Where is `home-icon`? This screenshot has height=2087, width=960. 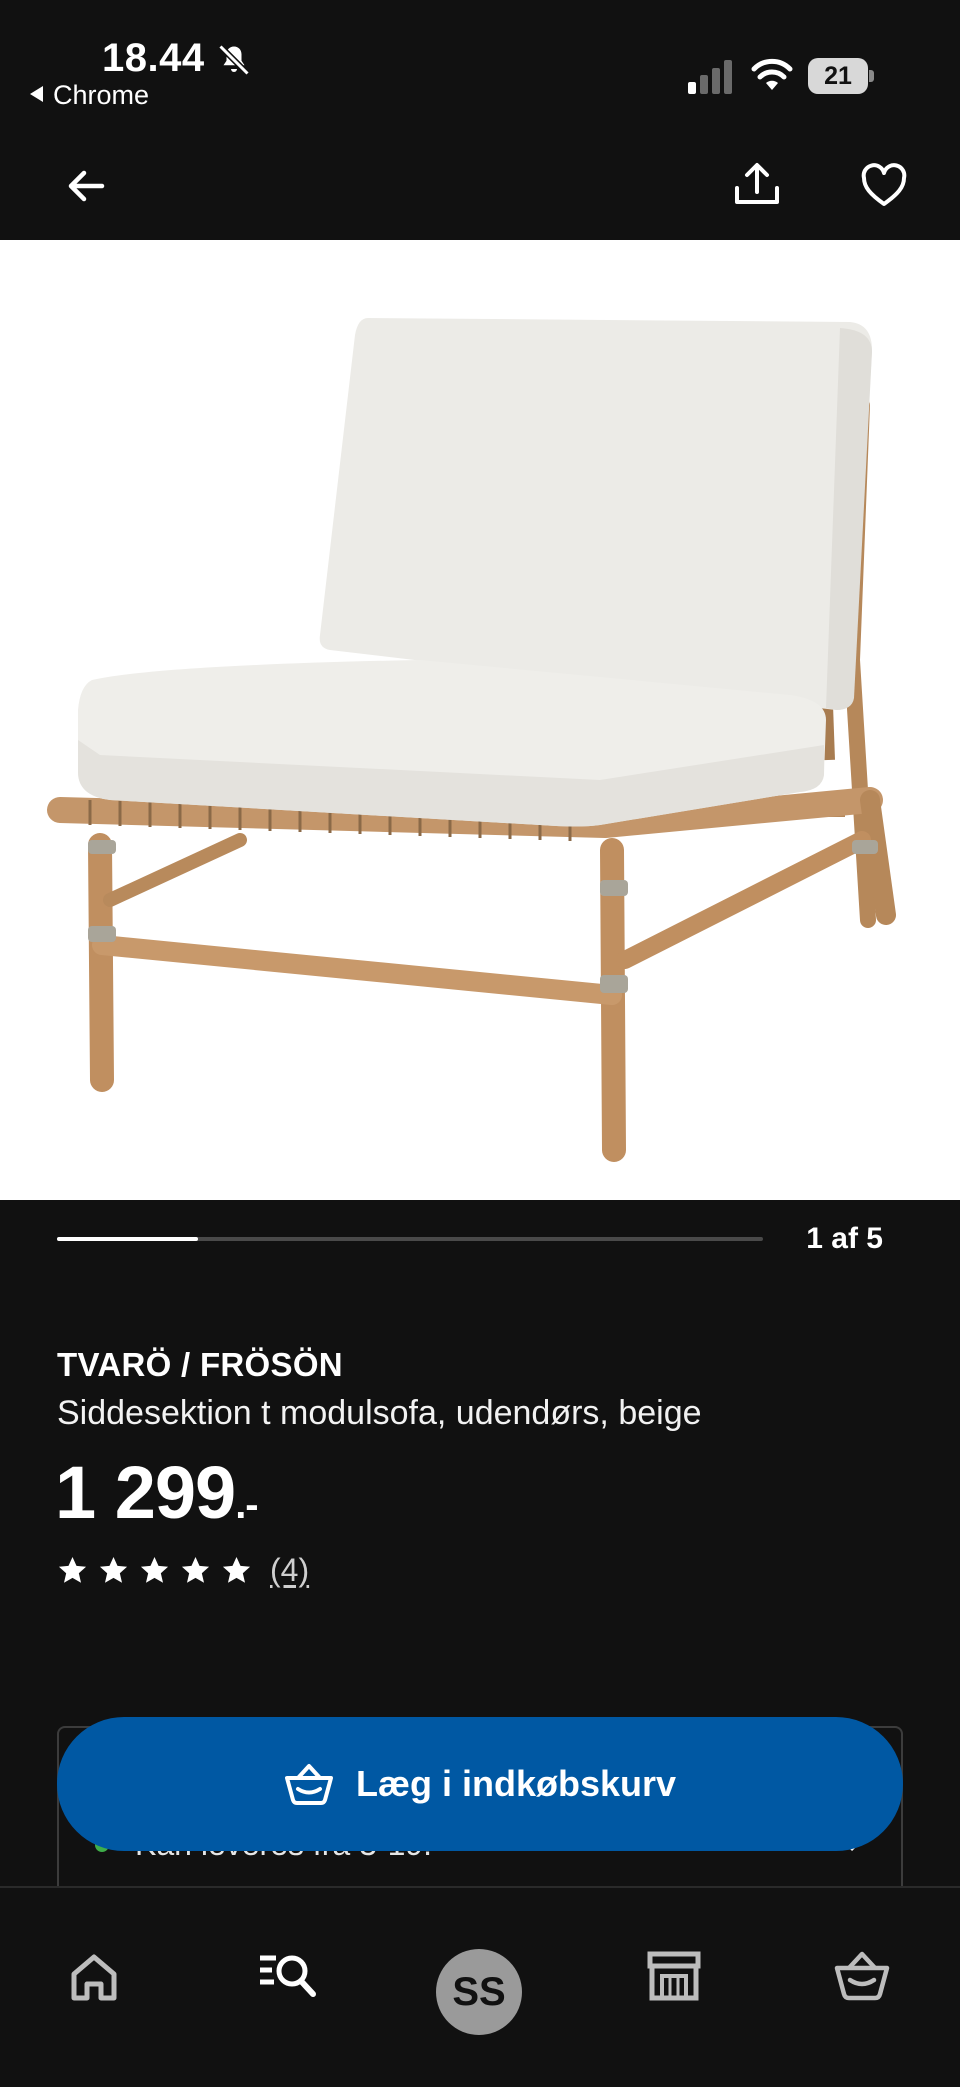 home-icon is located at coordinates (94, 1977).